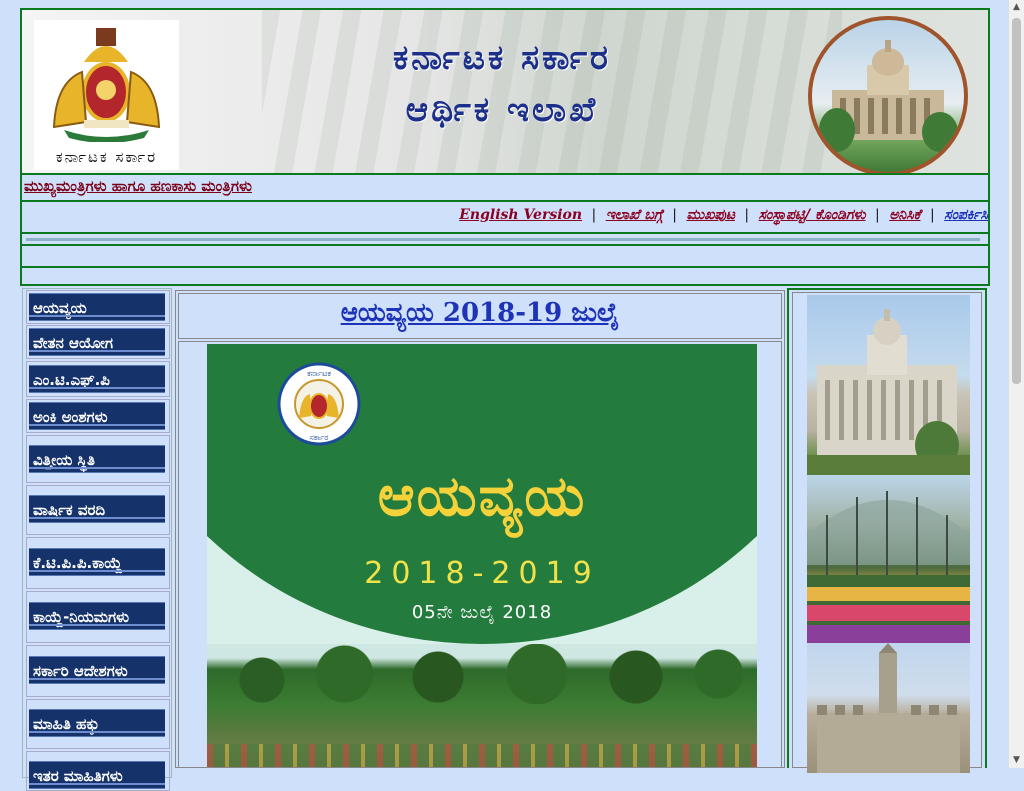  I want to click on sidebar-item-budget: ಆಯವ್ಯಯ, so click(97, 307).